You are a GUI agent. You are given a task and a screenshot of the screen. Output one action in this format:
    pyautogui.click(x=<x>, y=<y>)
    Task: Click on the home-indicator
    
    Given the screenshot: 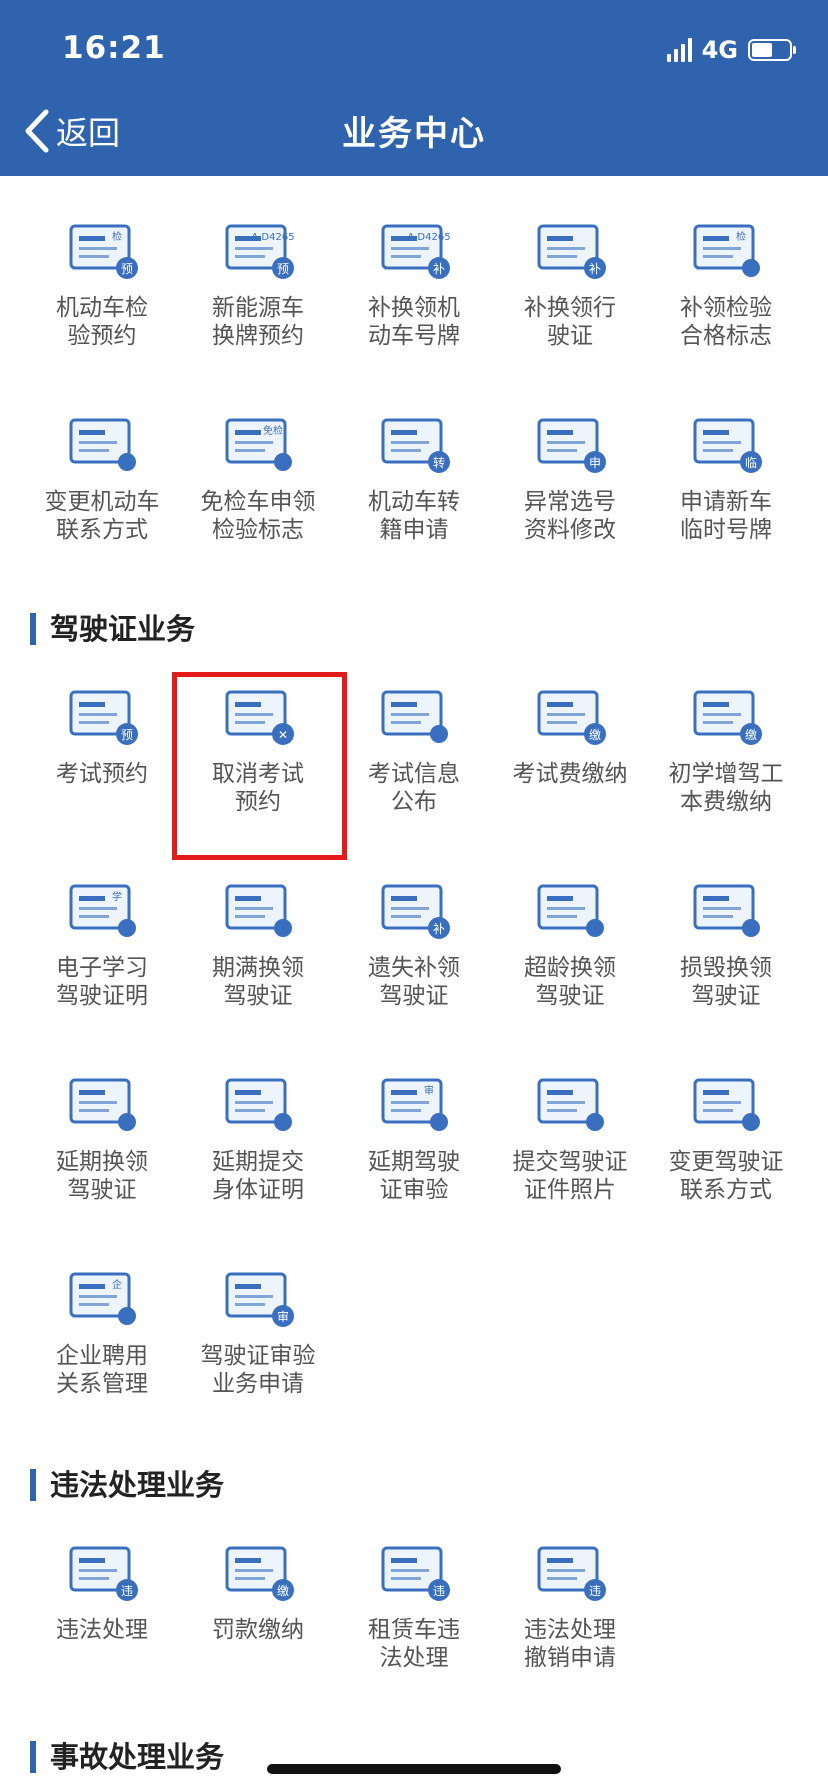 What is the action you would take?
    pyautogui.click(x=414, y=1769)
    